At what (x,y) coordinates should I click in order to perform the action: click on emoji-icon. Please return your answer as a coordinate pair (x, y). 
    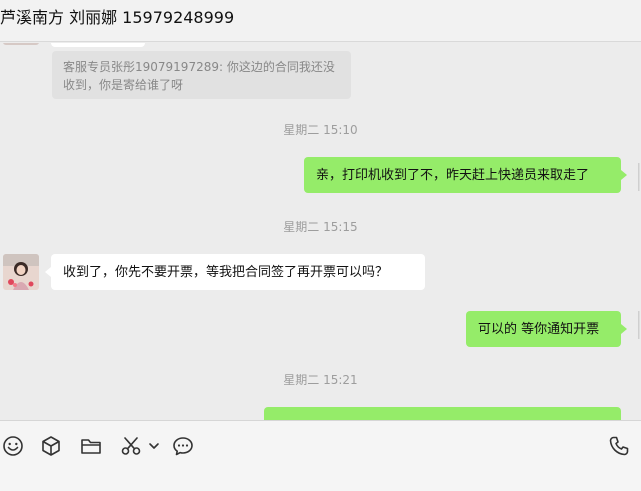
    Looking at the image, I should click on (13, 446).